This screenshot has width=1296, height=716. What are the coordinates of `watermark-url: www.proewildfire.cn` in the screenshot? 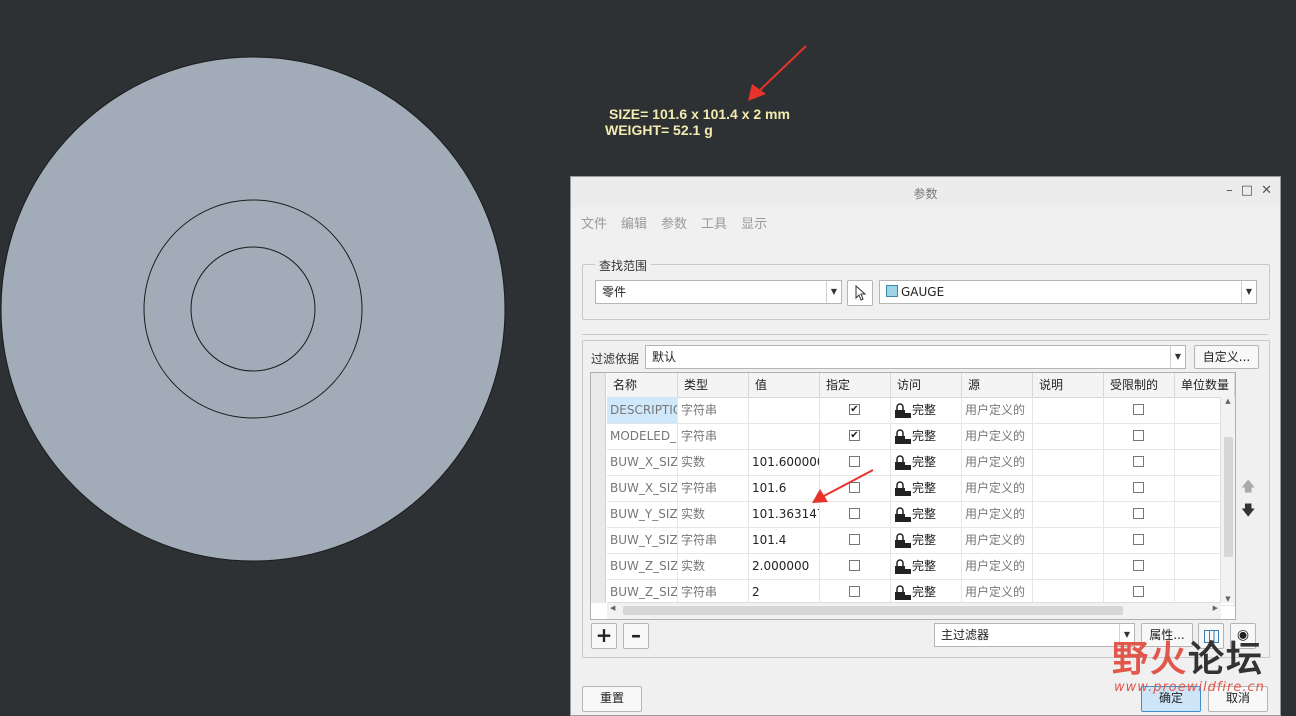 It's located at (1189, 687).